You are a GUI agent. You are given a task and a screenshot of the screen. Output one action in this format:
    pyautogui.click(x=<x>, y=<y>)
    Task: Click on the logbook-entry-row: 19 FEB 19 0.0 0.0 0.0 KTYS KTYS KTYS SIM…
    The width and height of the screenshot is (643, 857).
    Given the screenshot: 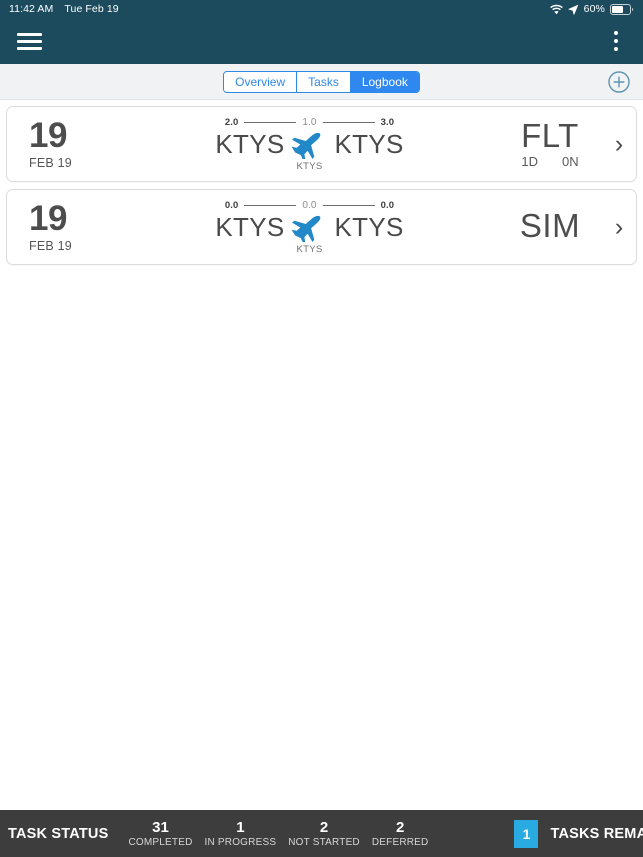 What is the action you would take?
    pyautogui.click(x=321, y=227)
    